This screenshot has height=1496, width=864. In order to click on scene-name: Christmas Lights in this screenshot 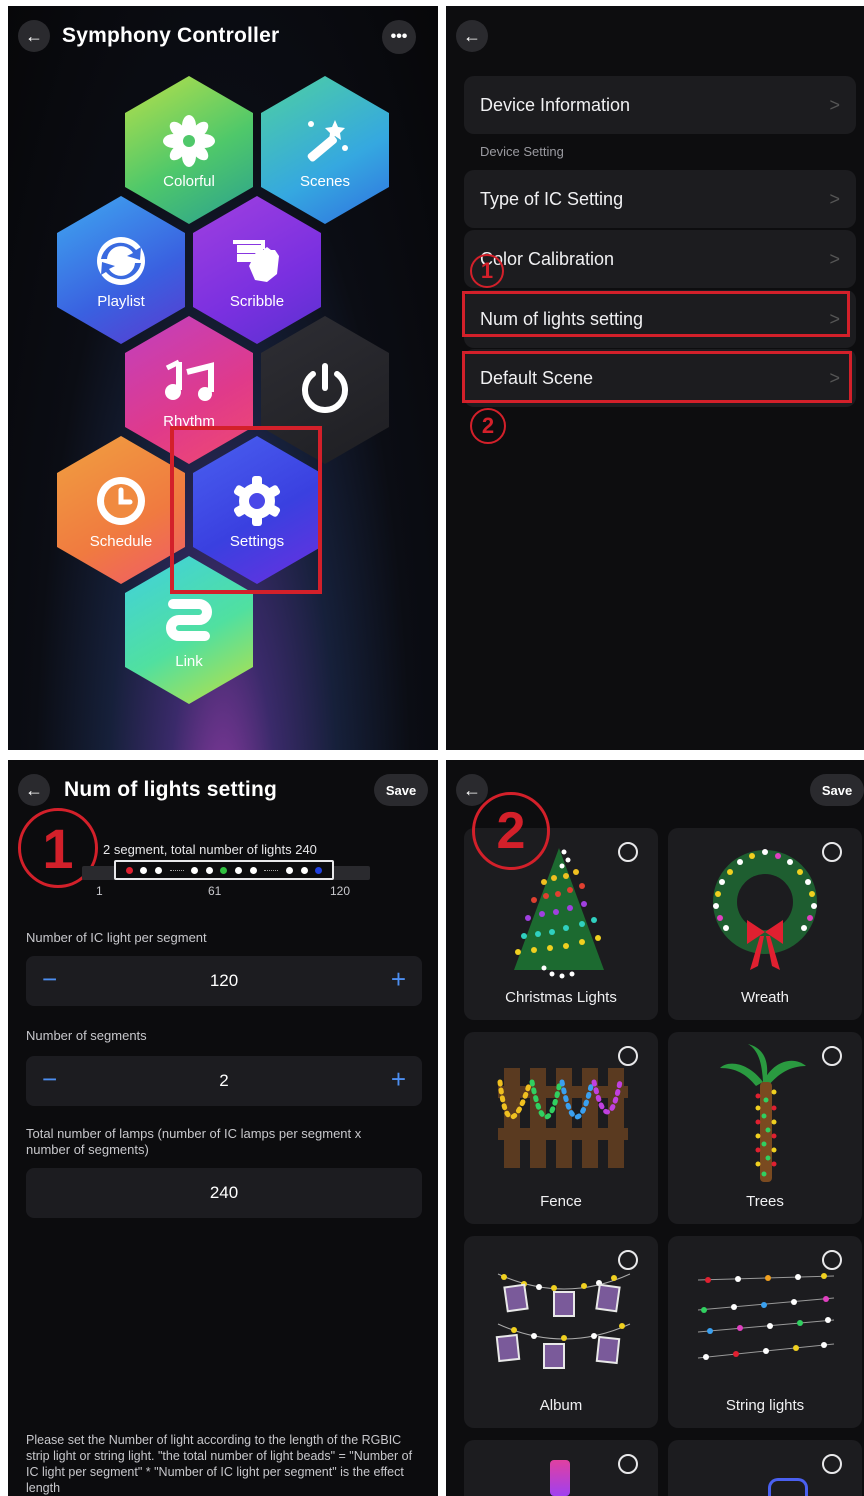, I will do `click(561, 997)`.